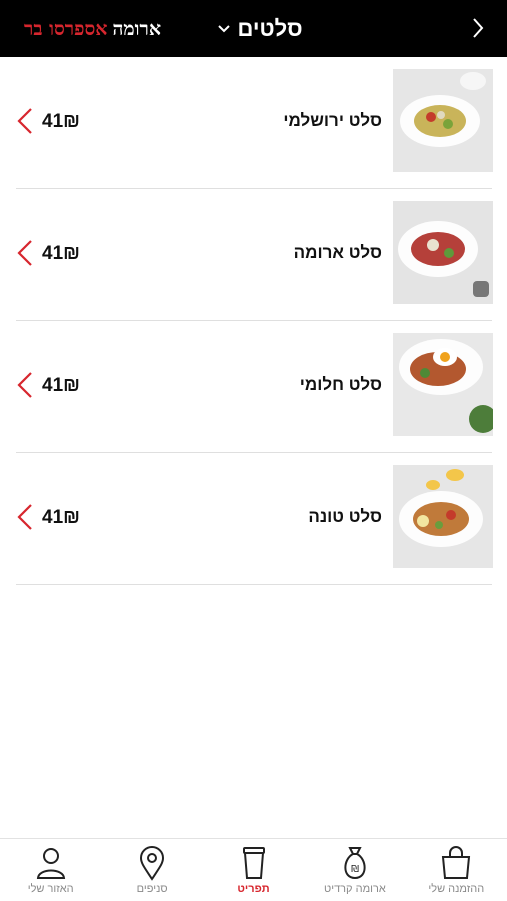 The image size is (507, 901). Describe the element at coordinates (270, 28) in the screenshot. I see `page-title: סלטים` at that location.